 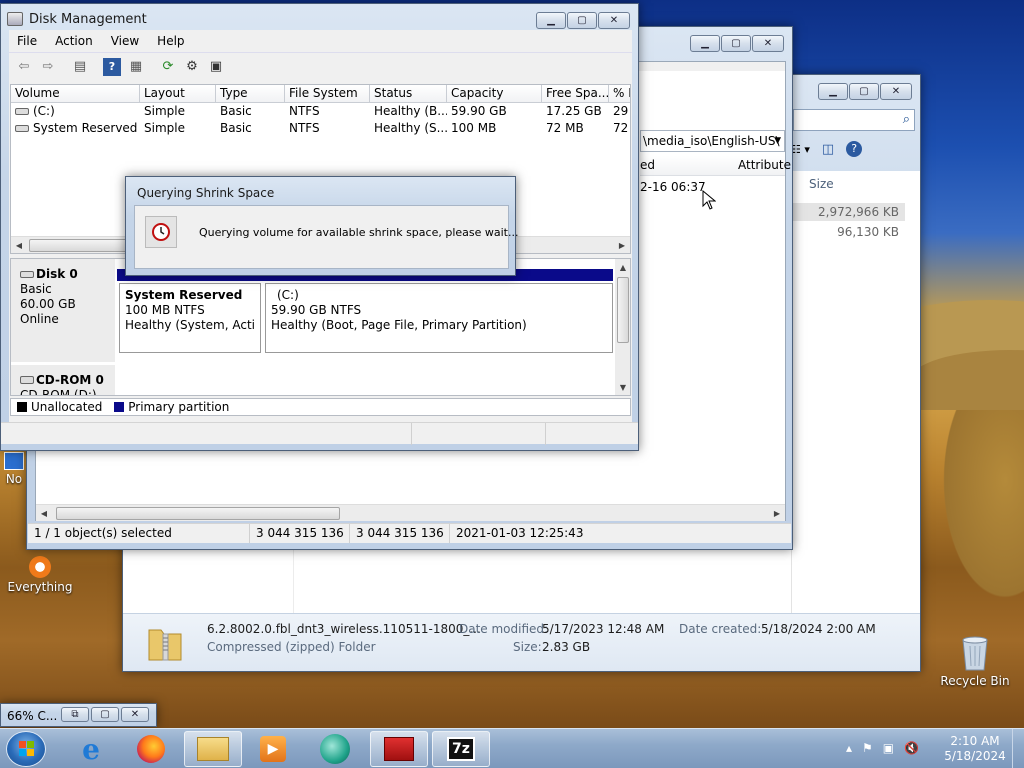 What do you see at coordinates (888, 748) in the screenshot?
I see `network-icon: ▣` at bounding box center [888, 748].